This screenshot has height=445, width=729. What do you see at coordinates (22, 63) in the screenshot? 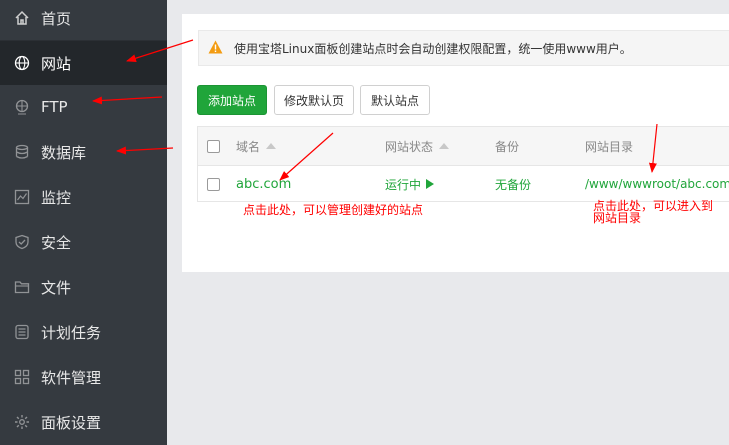
I see `globe-icon` at bounding box center [22, 63].